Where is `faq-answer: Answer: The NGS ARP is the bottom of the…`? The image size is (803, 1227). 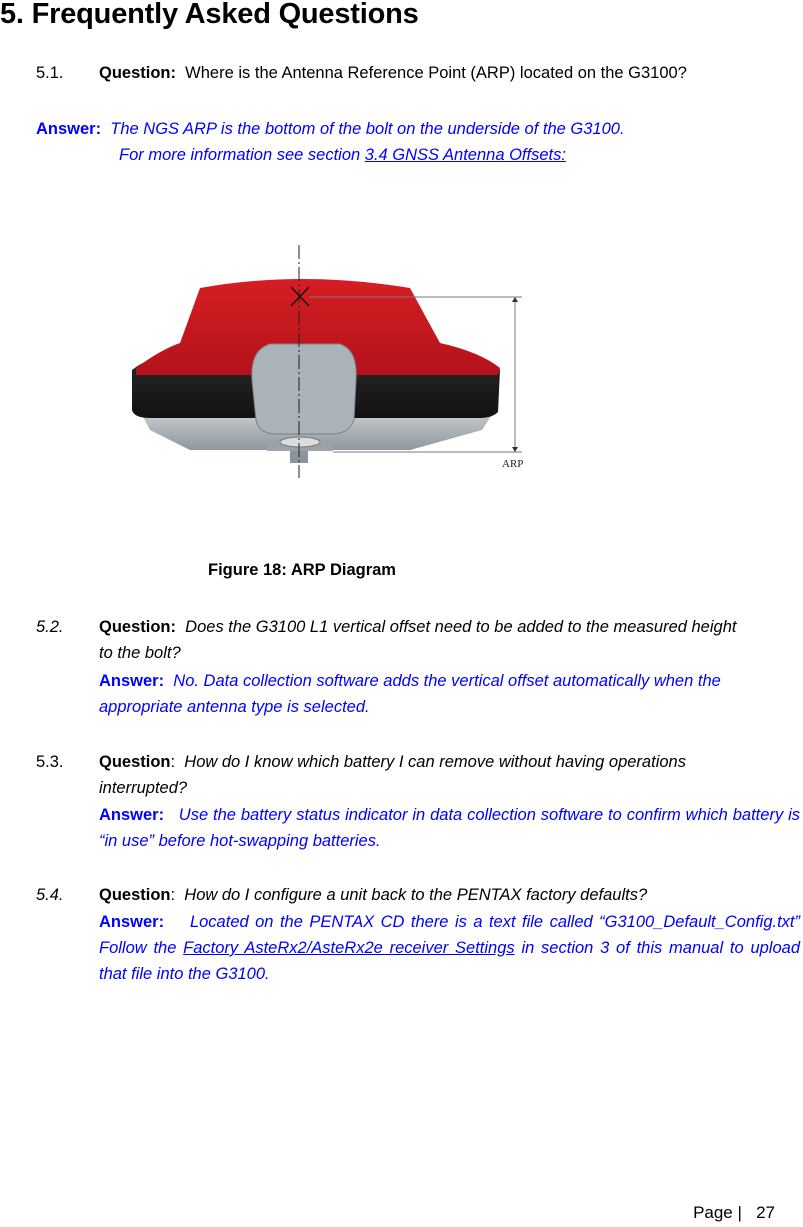 faq-answer: Answer: The NGS ARP is the bottom of the… is located at coordinates (416, 129).